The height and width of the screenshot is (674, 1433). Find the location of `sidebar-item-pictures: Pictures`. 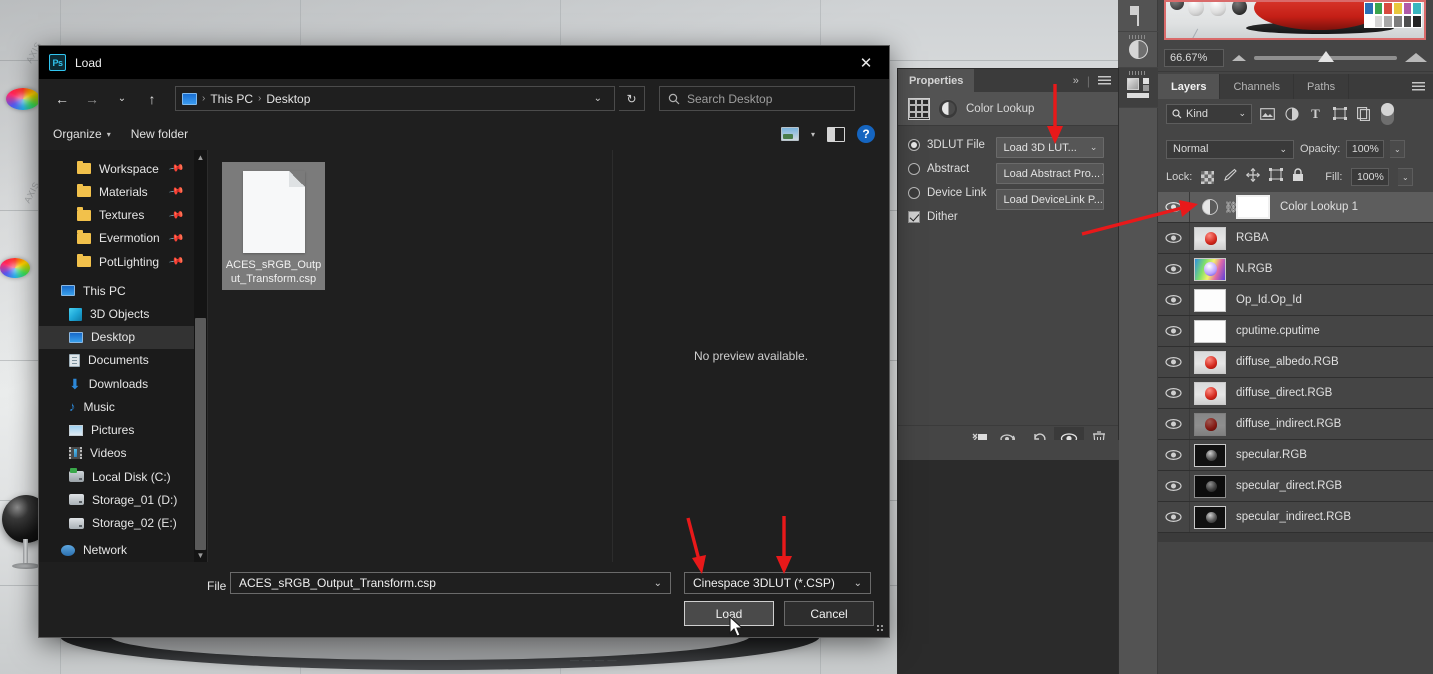

sidebar-item-pictures: Pictures is located at coordinates (116, 430).